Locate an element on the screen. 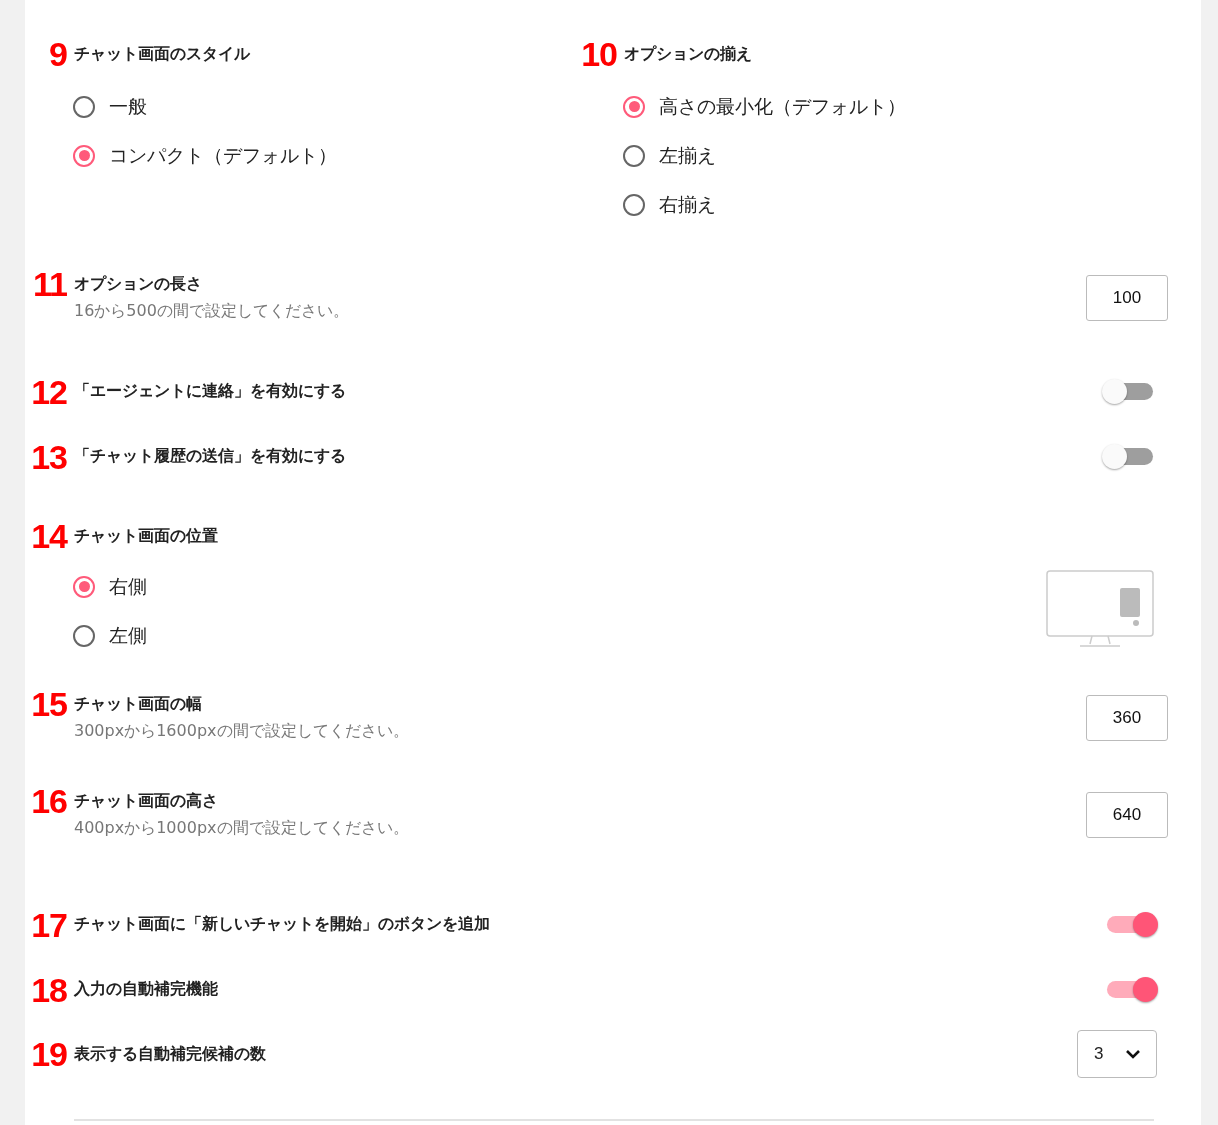 The height and width of the screenshot is (1125, 1218). setting-title: 表示する自動補完候補の数 is located at coordinates (170, 1054).